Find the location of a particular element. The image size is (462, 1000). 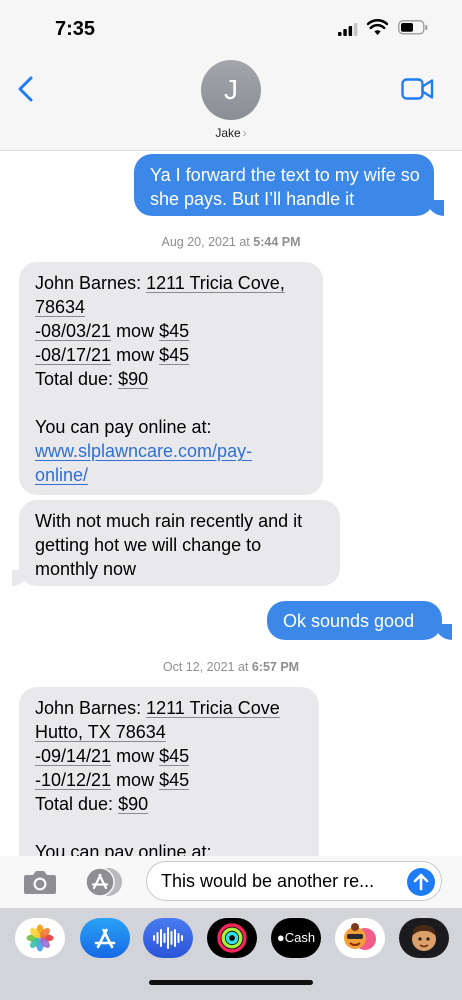

memoji-stickers-app-button is located at coordinates (360, 938).